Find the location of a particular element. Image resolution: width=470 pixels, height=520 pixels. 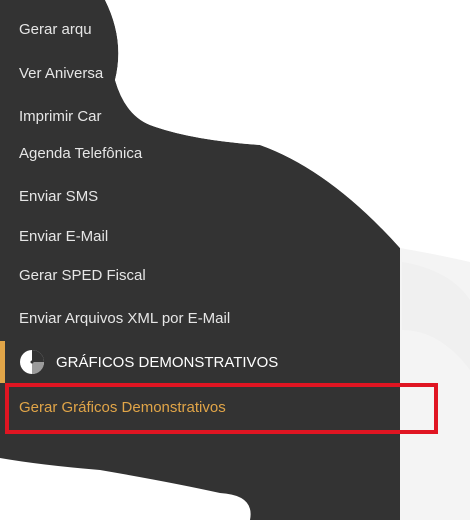

menu-item-ver-aniversariantes: Ver Aniversa is located at coordinates (200, 73).